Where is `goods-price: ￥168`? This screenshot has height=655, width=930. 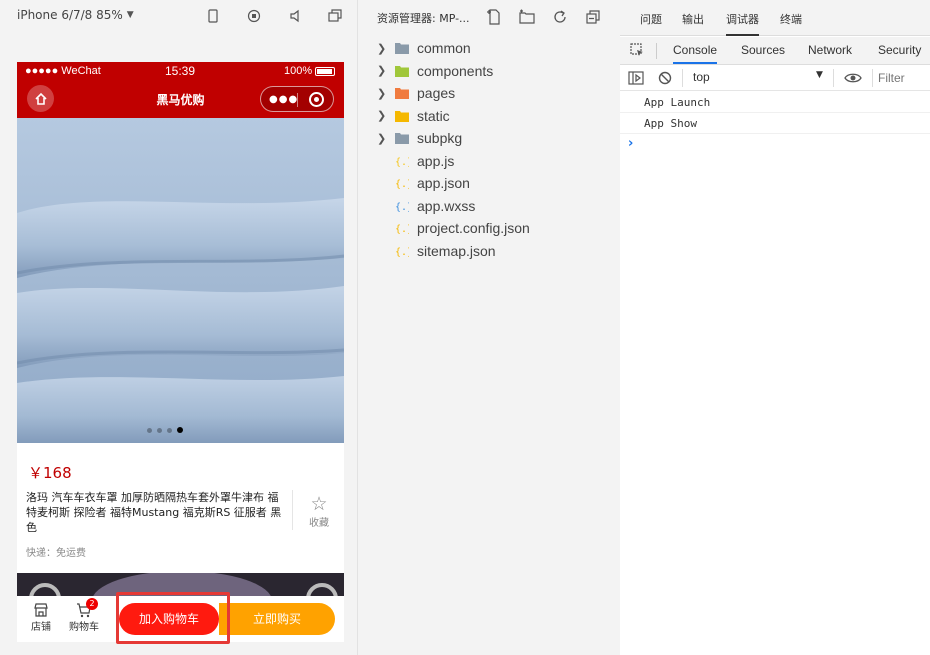 goods-price: ￥168 is located at coordinates (50, 473).